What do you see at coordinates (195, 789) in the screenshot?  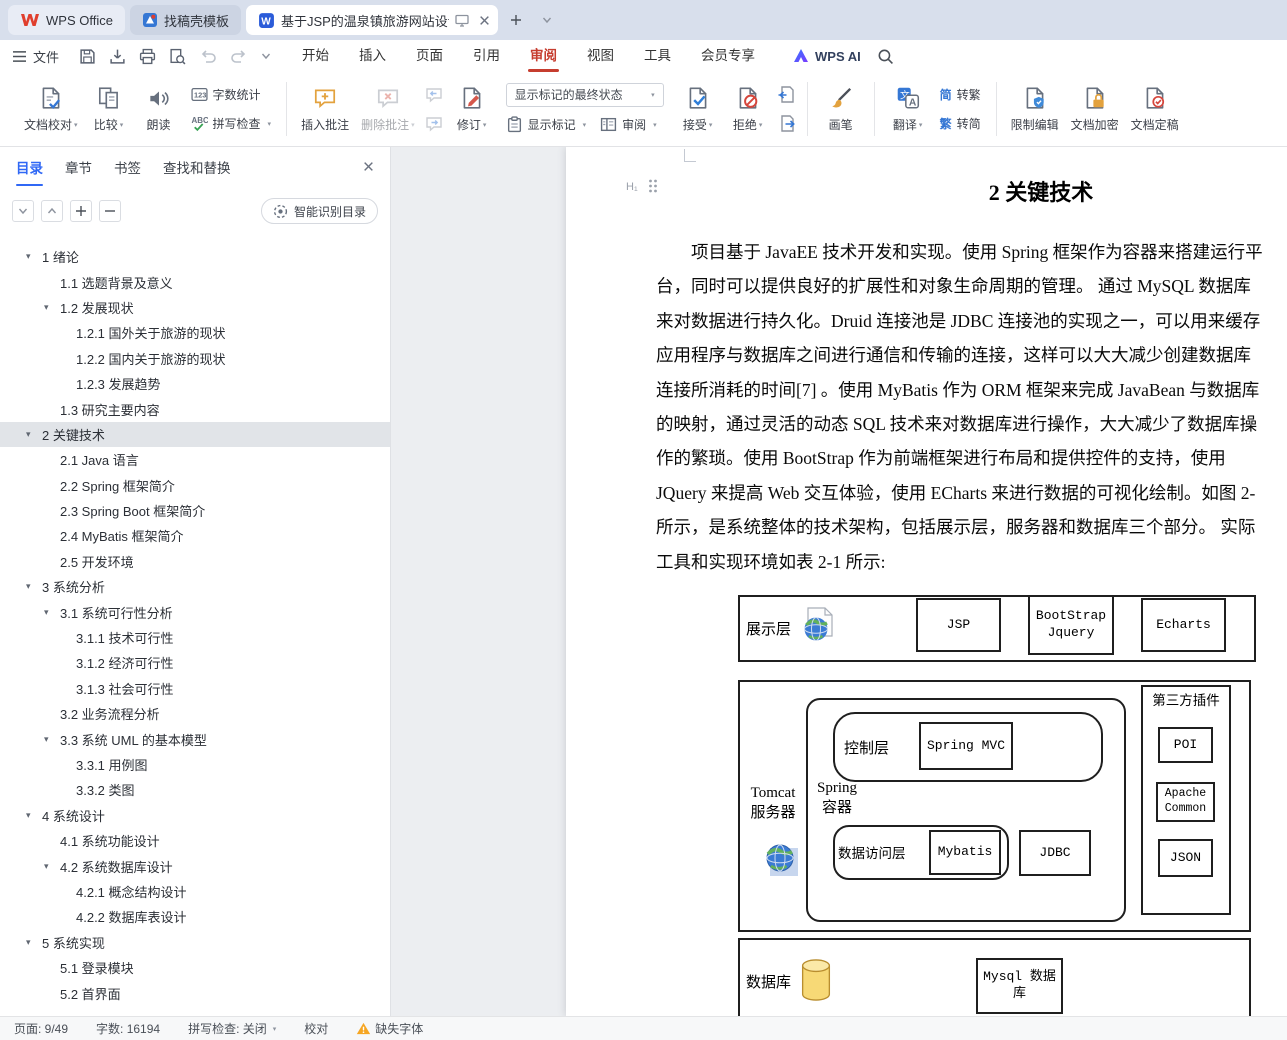 I see `toc-item: 3.3.2 类图` at bounding box center [195, 789].